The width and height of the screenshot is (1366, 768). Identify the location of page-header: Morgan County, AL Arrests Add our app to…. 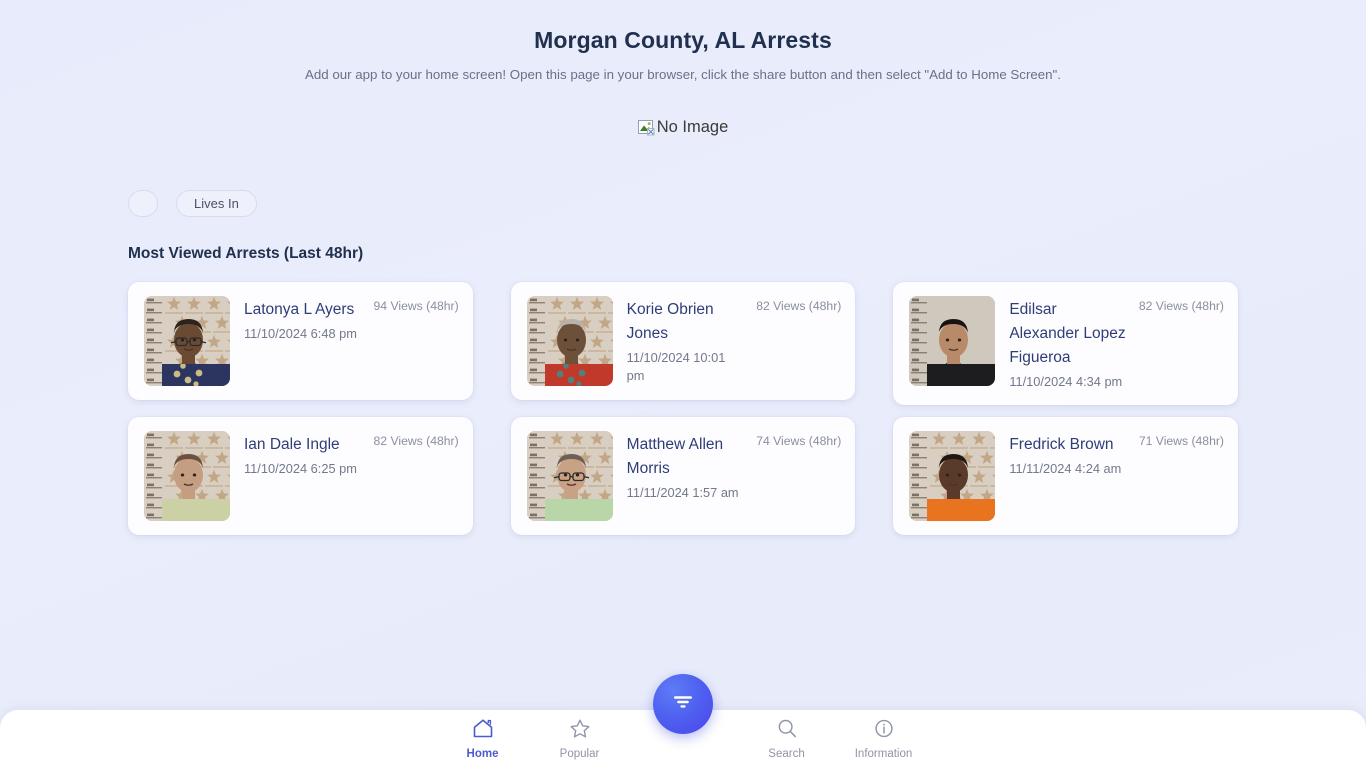
(683, 42).